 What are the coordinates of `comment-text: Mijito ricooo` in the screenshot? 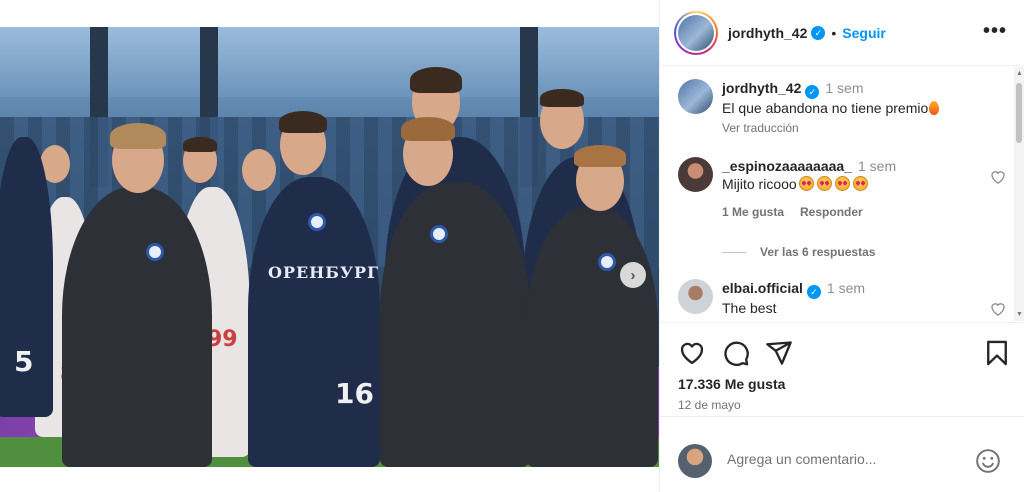 It's located at (759, 184).